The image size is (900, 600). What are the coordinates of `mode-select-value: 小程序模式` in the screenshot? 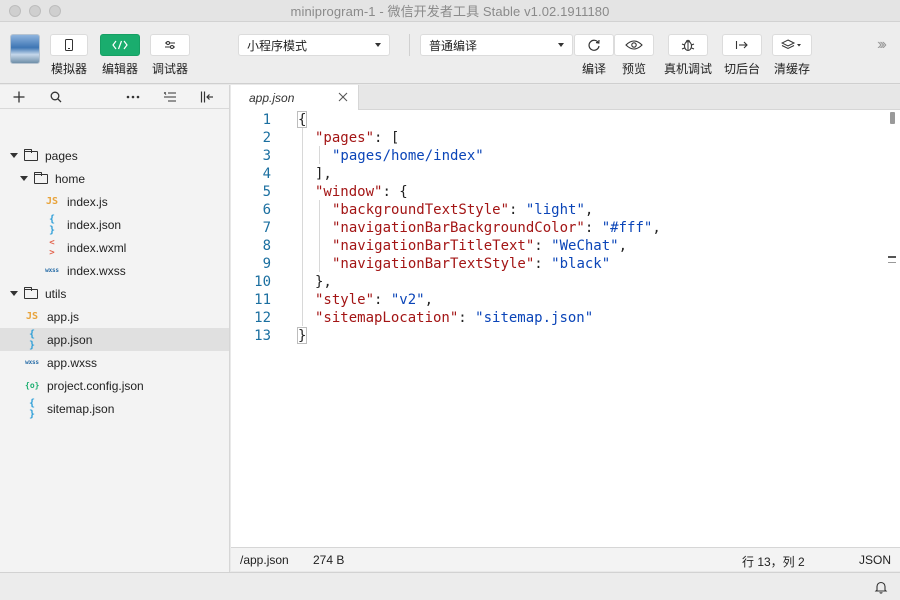 It's located at (277, 45).